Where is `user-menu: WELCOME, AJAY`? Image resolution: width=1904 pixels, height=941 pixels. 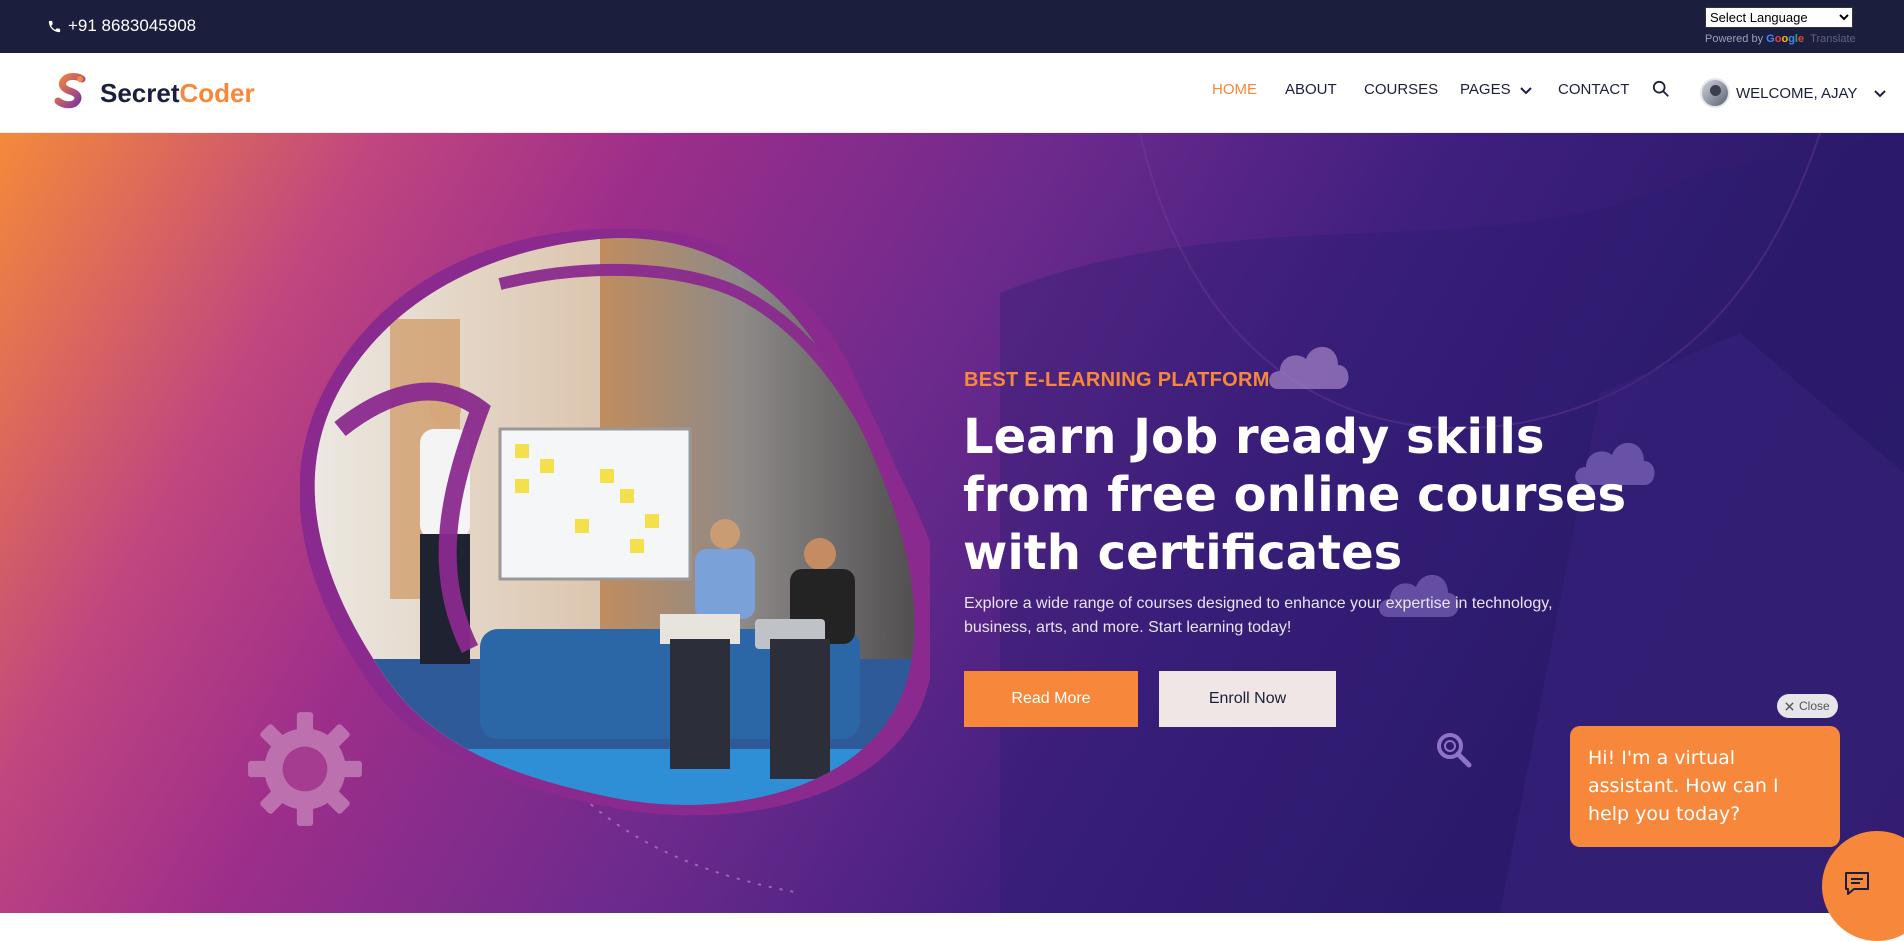
user-menu: WELCOME, AJAY is located at coordinates (1793, 93).